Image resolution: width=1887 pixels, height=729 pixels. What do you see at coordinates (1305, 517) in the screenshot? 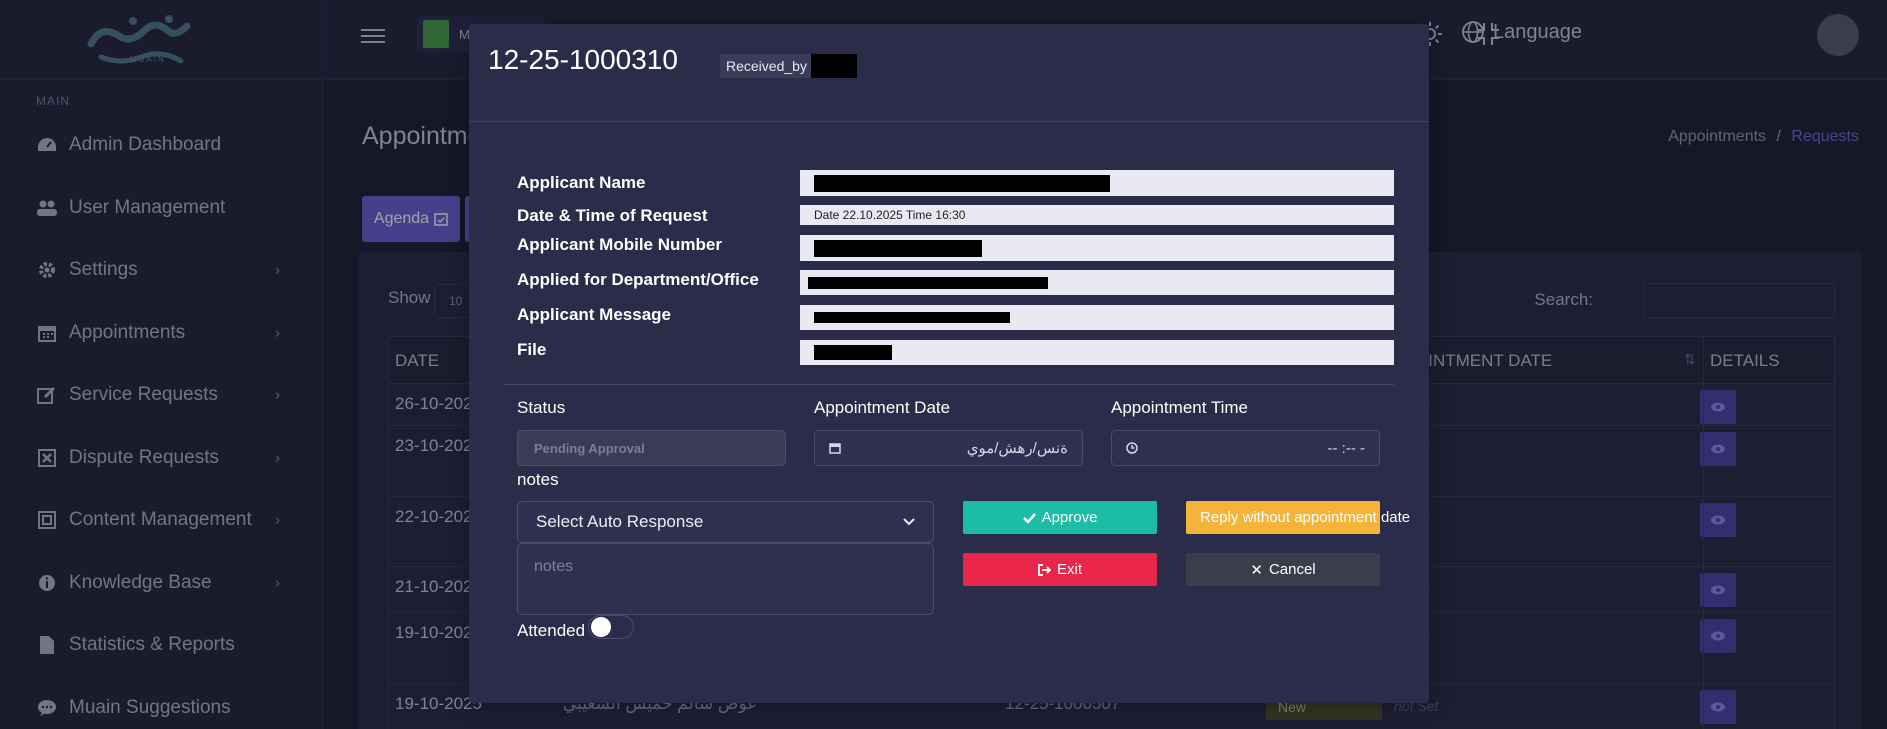
I see `reply-label: Reply without appointment date` at bounding box center [1305, 517].